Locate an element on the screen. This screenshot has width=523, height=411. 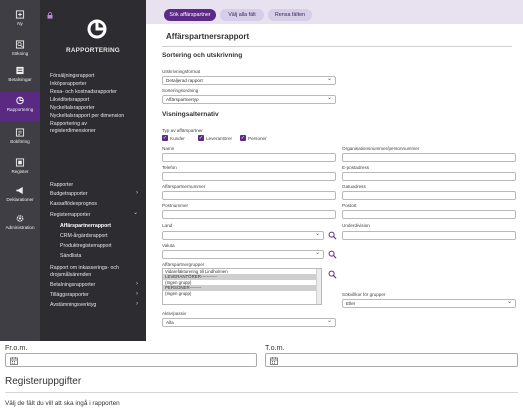
select-all-button: Välj alla fält is located at coordinates (242, 15).